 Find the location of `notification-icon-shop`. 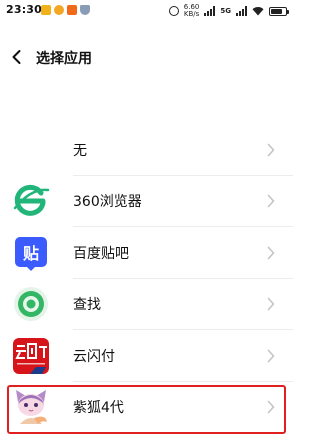

notification-icon-shop is located at coordinates (72, 10).